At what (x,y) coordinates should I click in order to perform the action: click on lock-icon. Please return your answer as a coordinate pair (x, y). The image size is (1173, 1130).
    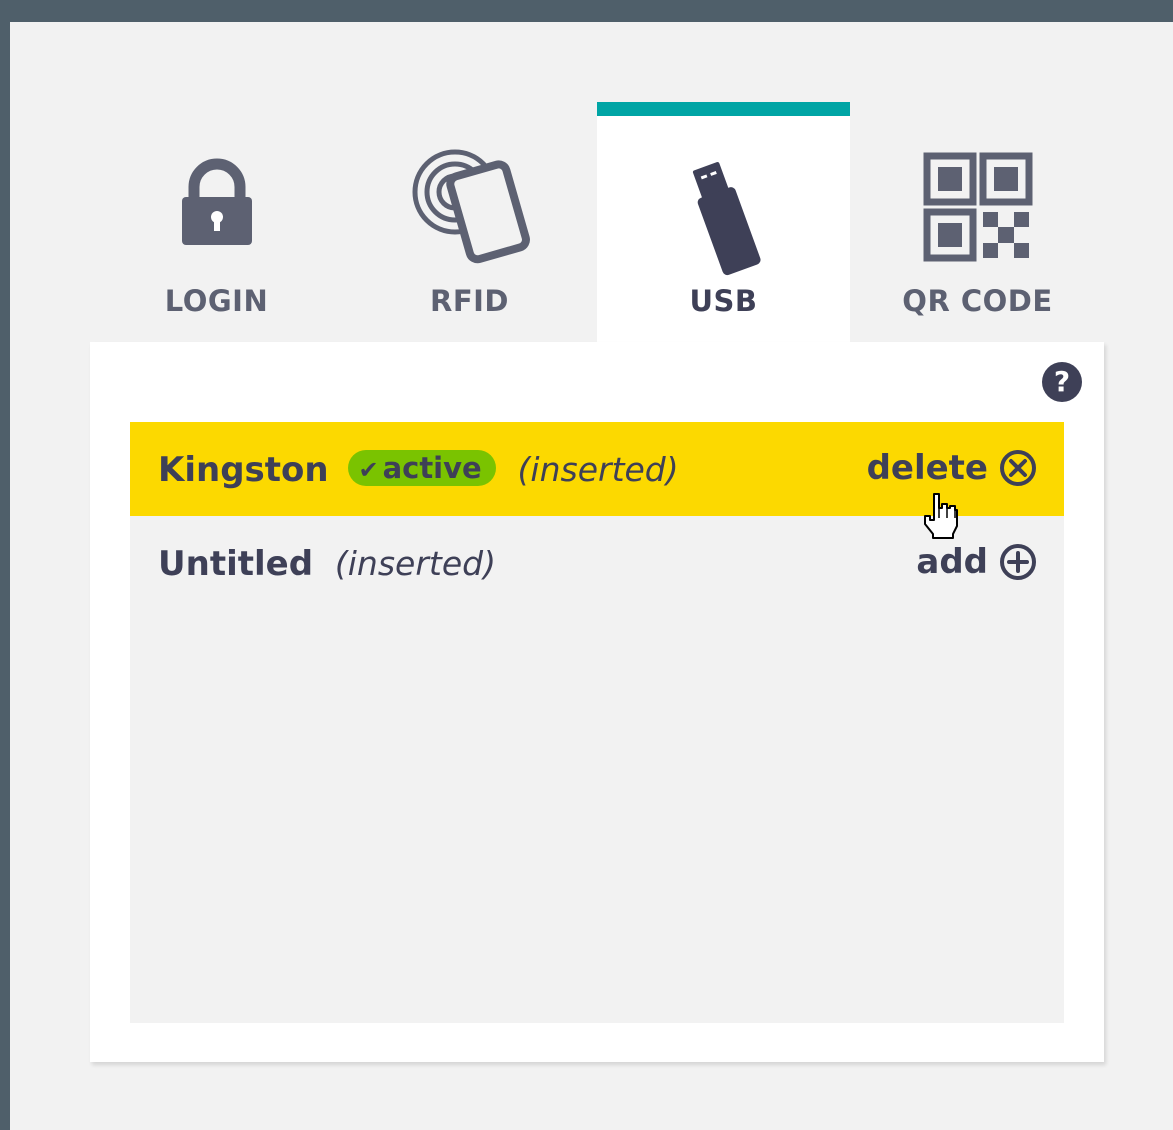
    Looking at the image, I should click on (216, 207).